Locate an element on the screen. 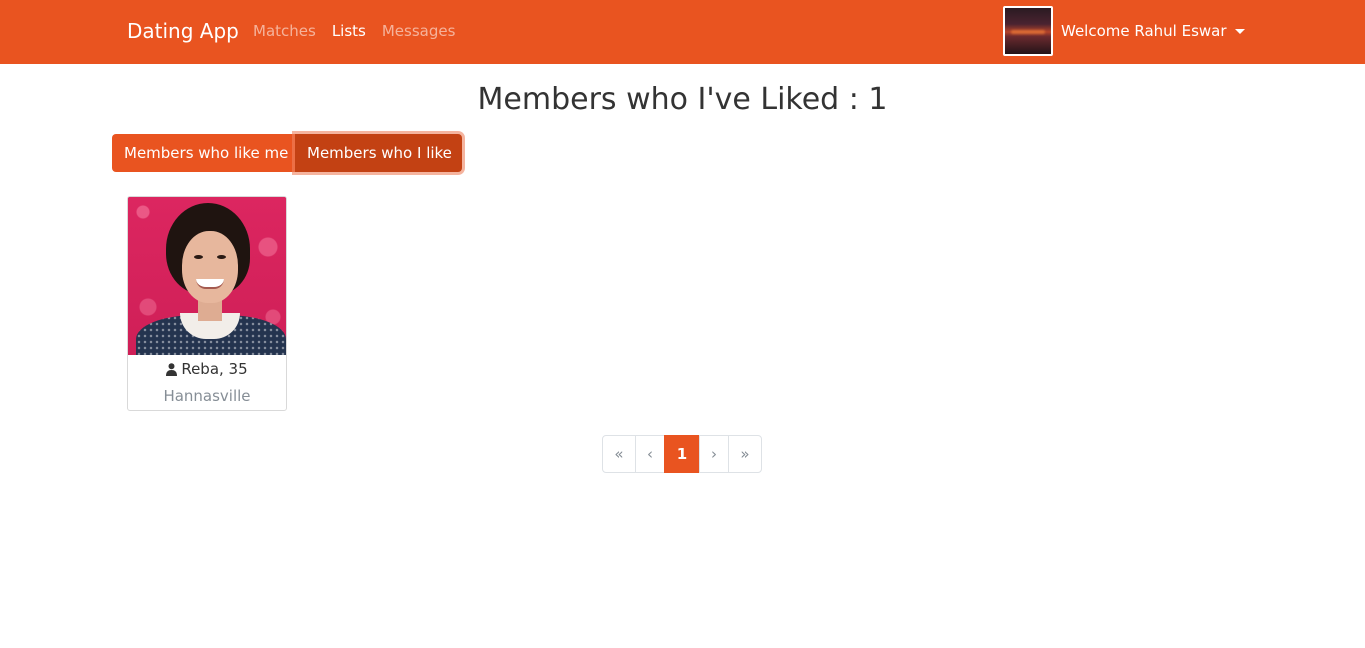 This screenshot has width=1365, height=648. member-photo is located at coordinates (207, 276).